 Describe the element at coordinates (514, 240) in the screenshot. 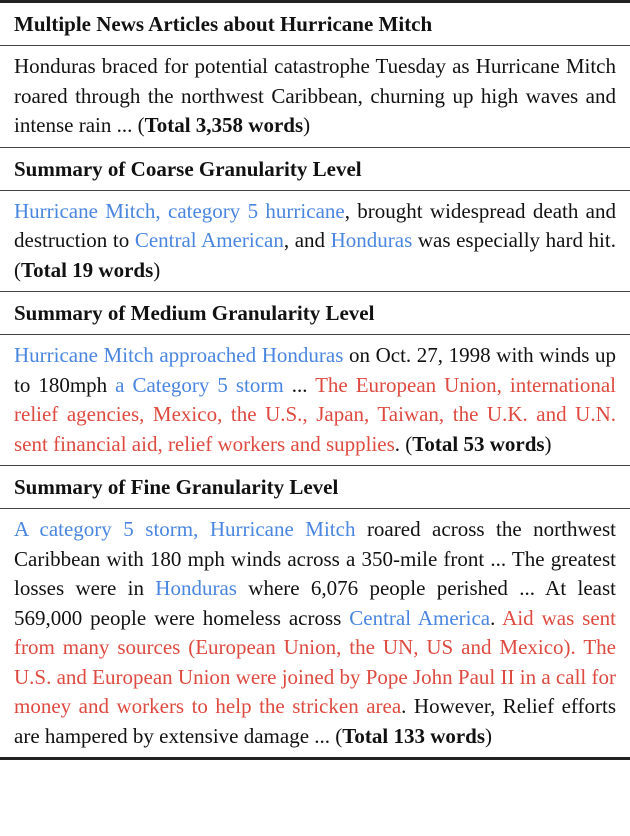

I see `text-segment: was especially hard hit.` at that location.